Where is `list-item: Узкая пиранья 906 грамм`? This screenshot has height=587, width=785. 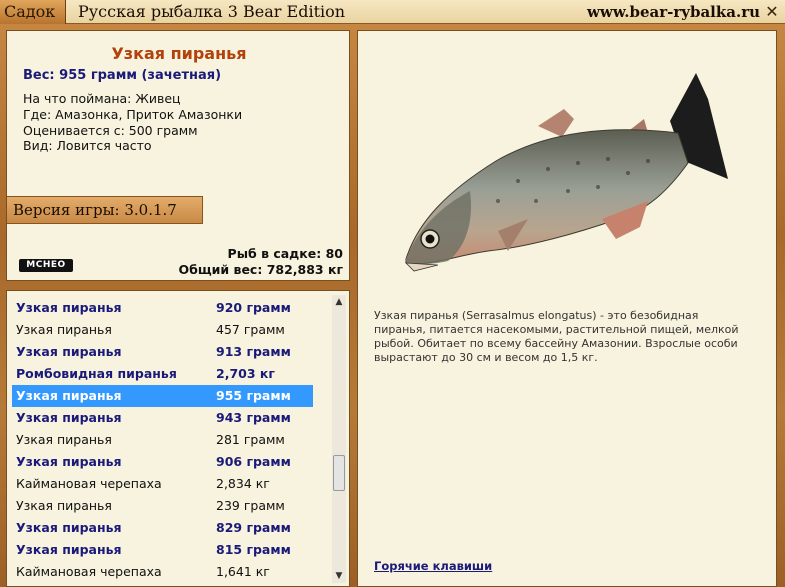 list-item: Узкая пиранья 906 грамм is located at coordinates (162, 462).